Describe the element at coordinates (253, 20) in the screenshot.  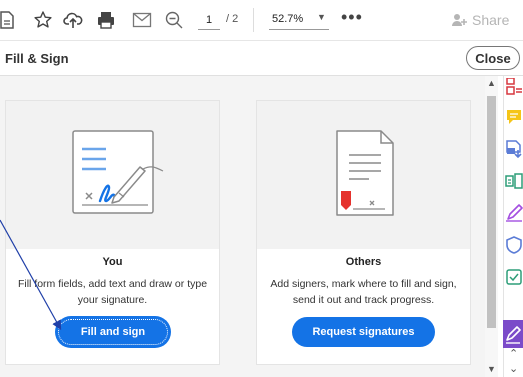
I see `toolbar-divider` at that location.